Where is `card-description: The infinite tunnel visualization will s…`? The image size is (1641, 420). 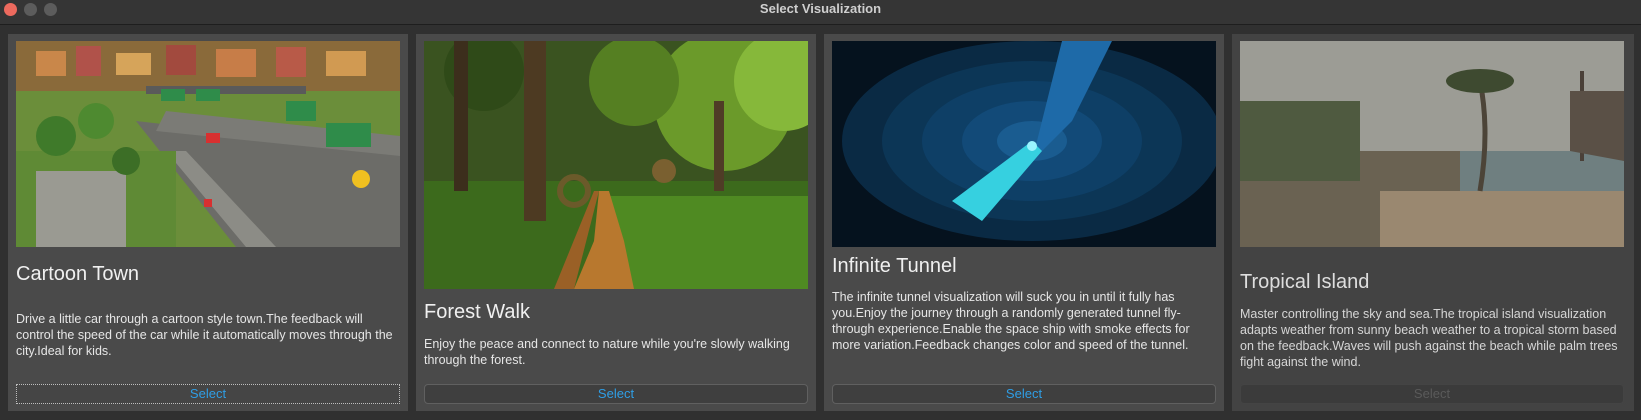 card-description: The infinite tunnel visualization will s… is located at coordinates (1011, 321).